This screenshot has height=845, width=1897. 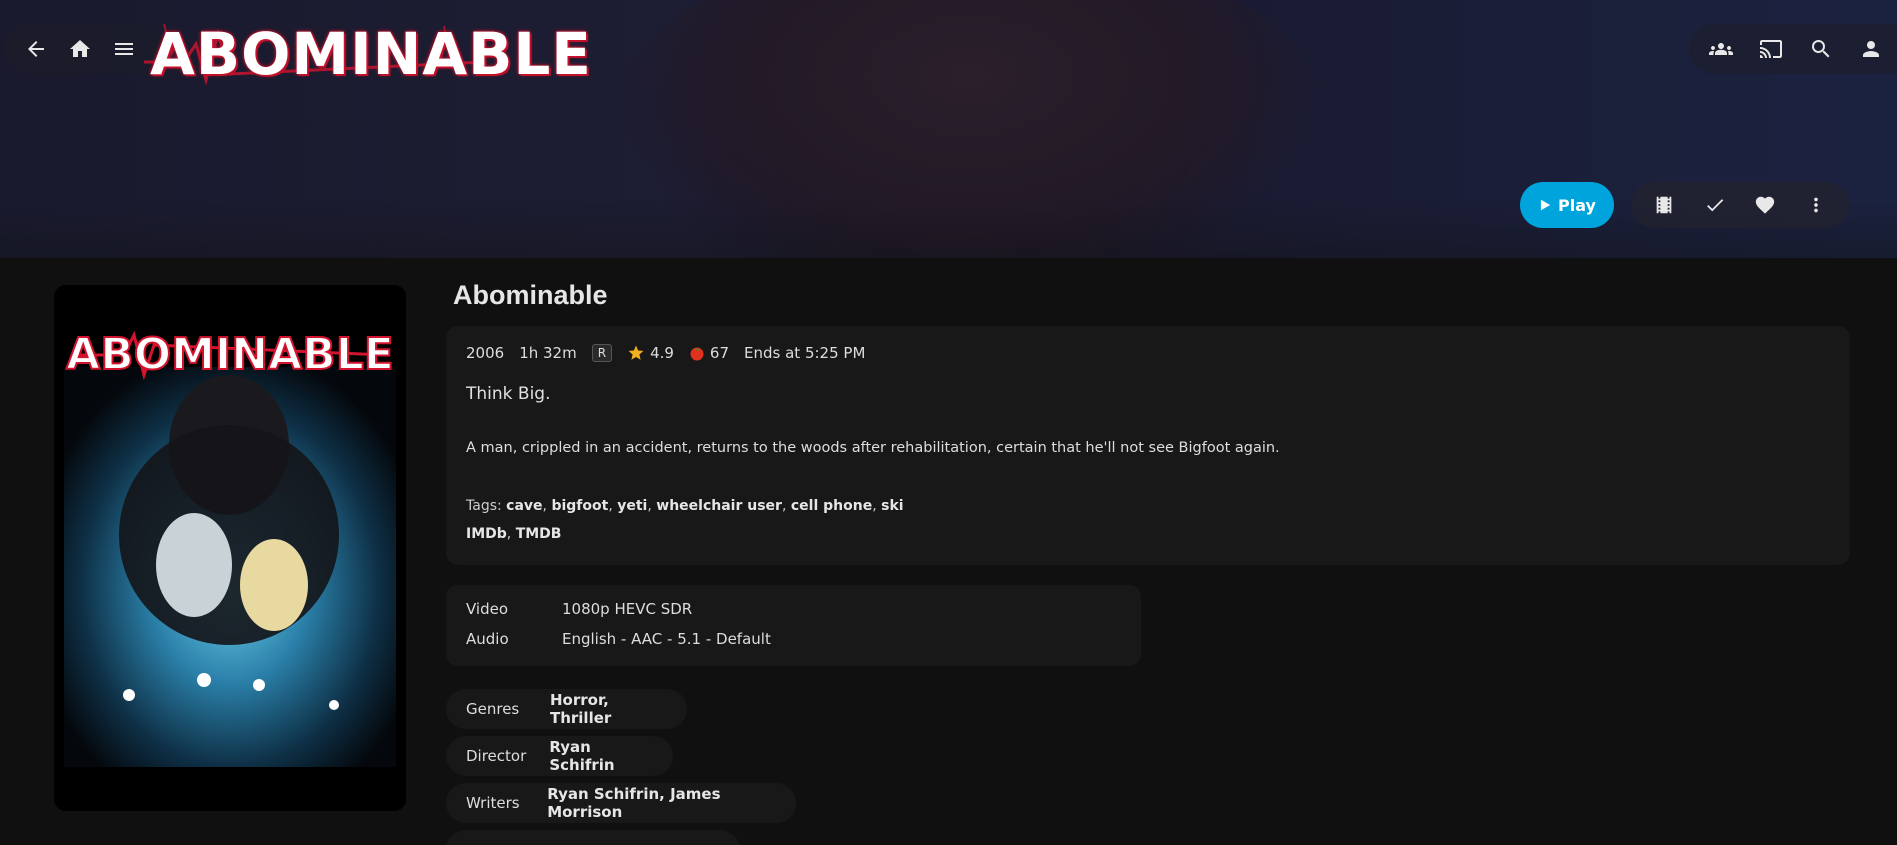 I want to click on header-right-group, so click(x=1793, y=49).